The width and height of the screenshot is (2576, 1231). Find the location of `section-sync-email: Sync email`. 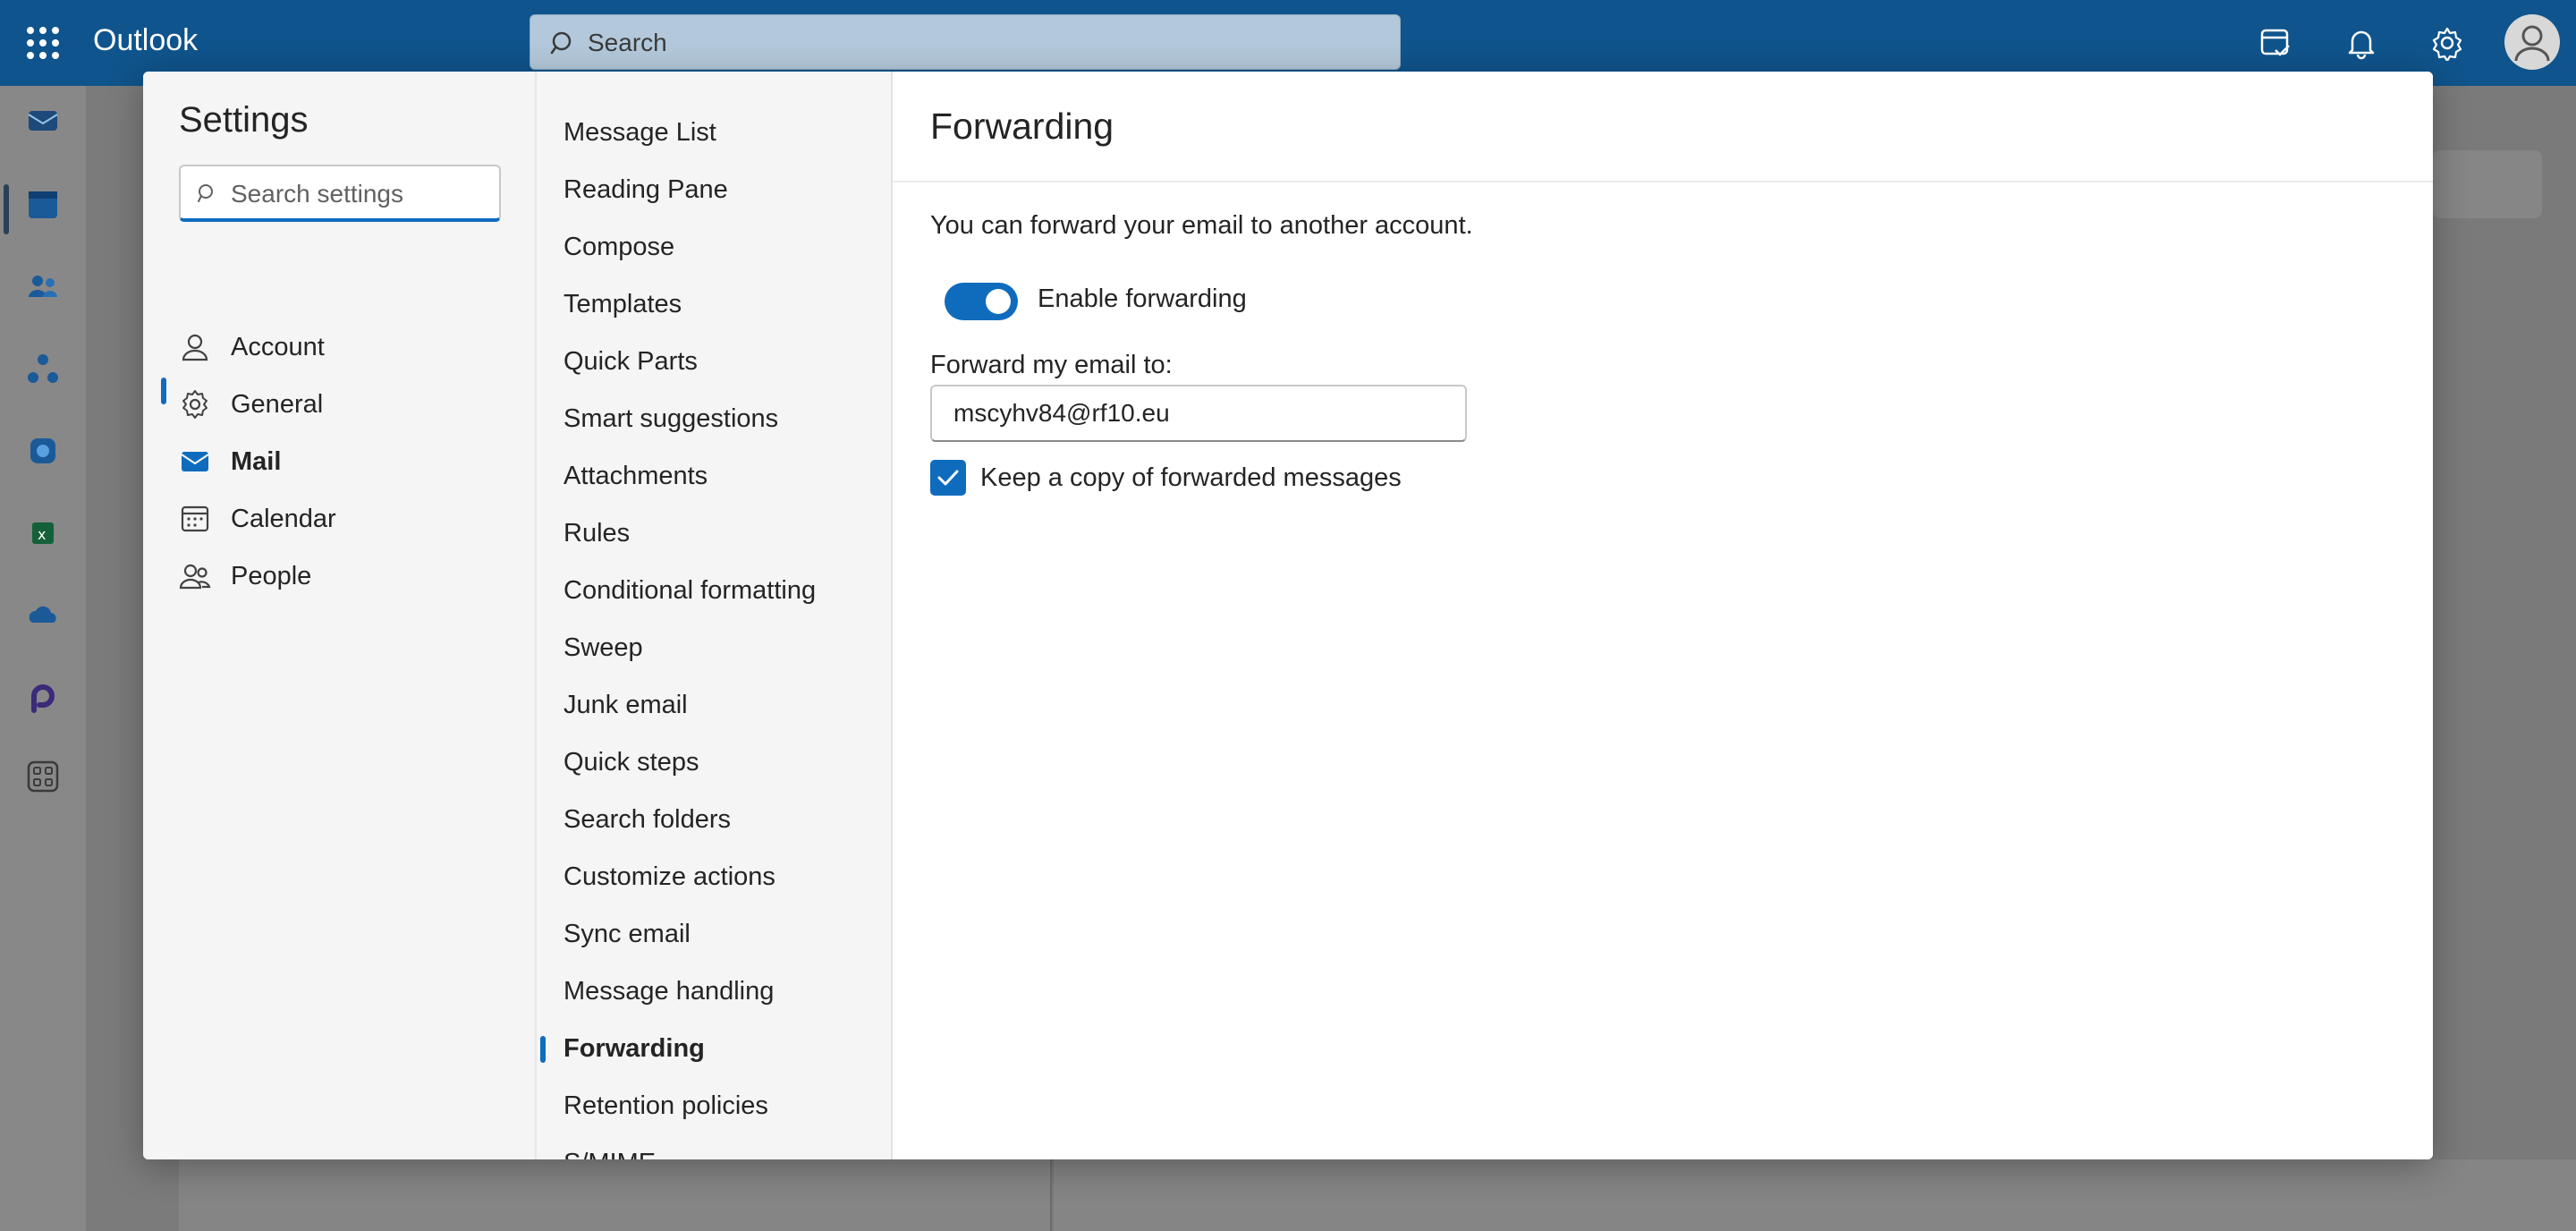

section-sync-email: Sync email is located at coordinates (627, 934).